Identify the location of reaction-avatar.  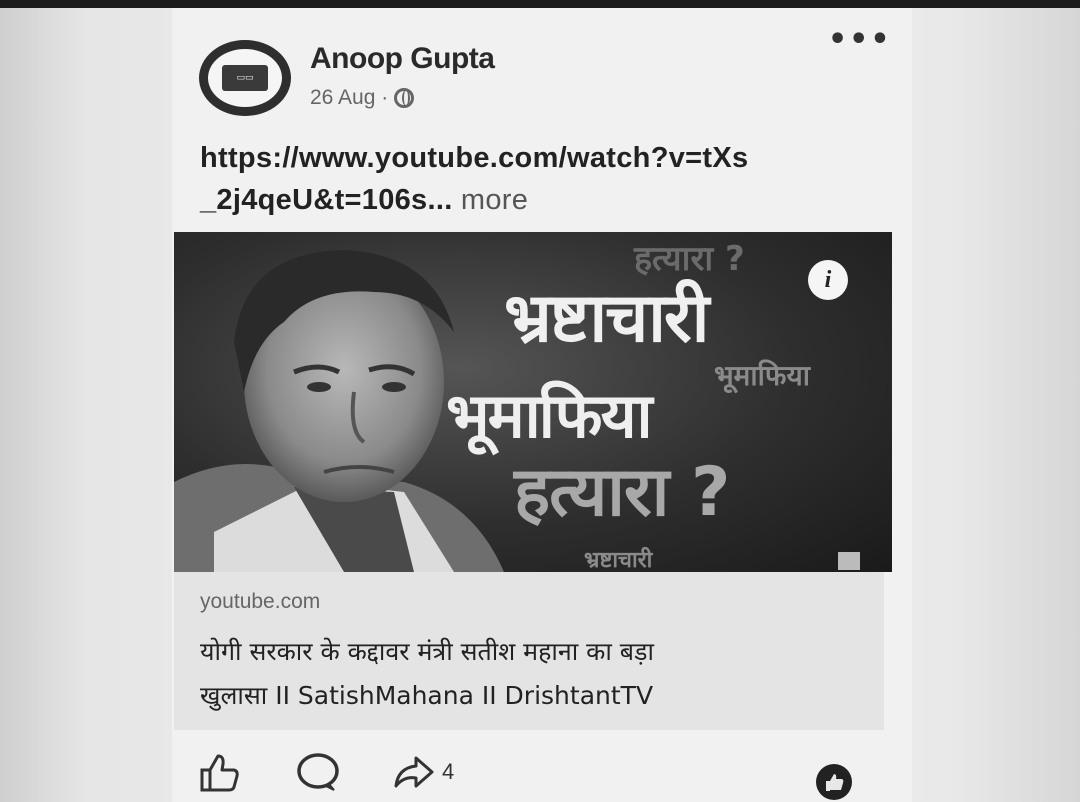
(834, 782).